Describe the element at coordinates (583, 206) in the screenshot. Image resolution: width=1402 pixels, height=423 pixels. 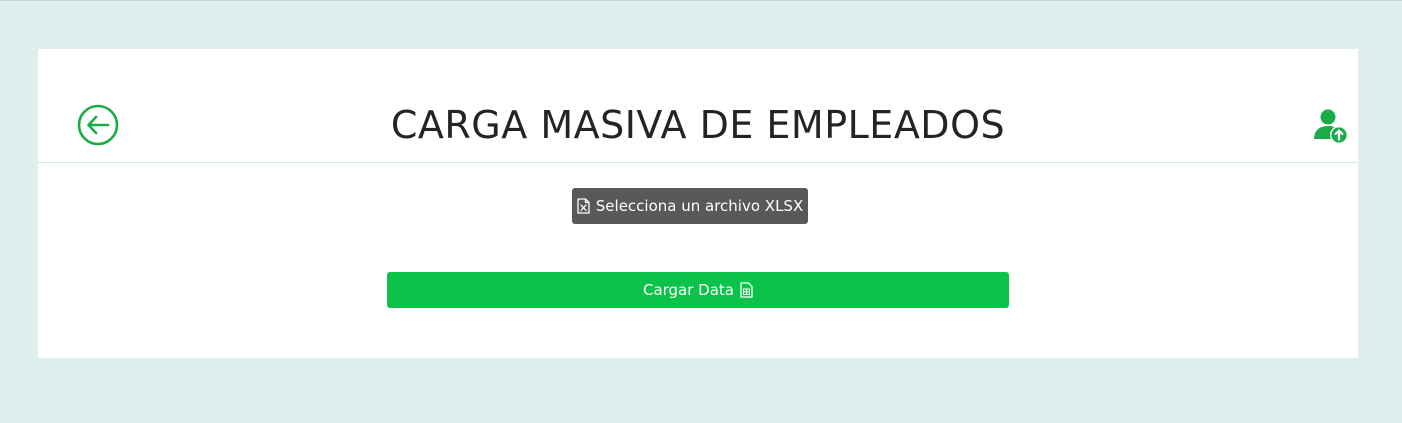
I see `file-excel-icon` at that location.